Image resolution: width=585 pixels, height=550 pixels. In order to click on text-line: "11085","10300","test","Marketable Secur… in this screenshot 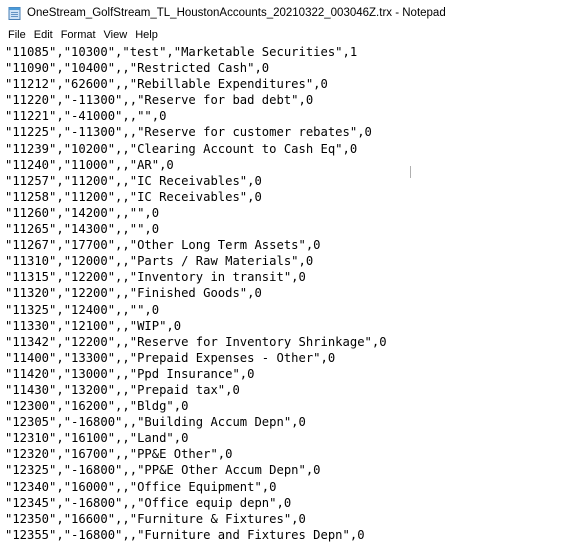, I will do `click(181, 52)`.